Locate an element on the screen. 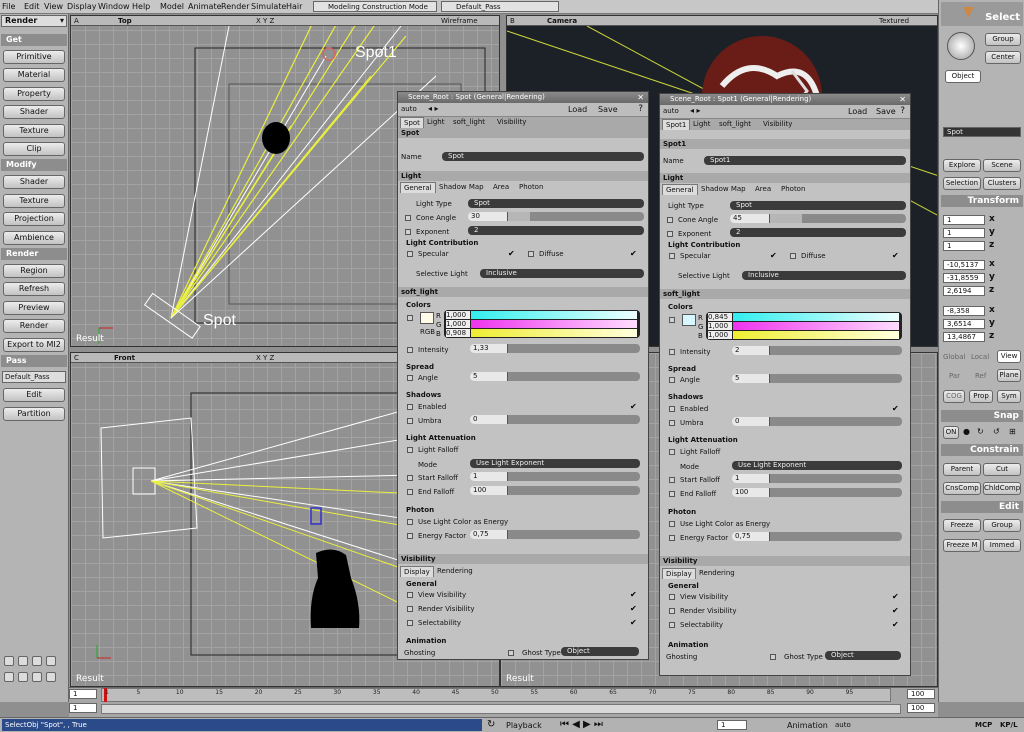 Image resolution: width=1024 pixels, height=732 pixels. par-toggle: Par is located at coordinates (954, 376).